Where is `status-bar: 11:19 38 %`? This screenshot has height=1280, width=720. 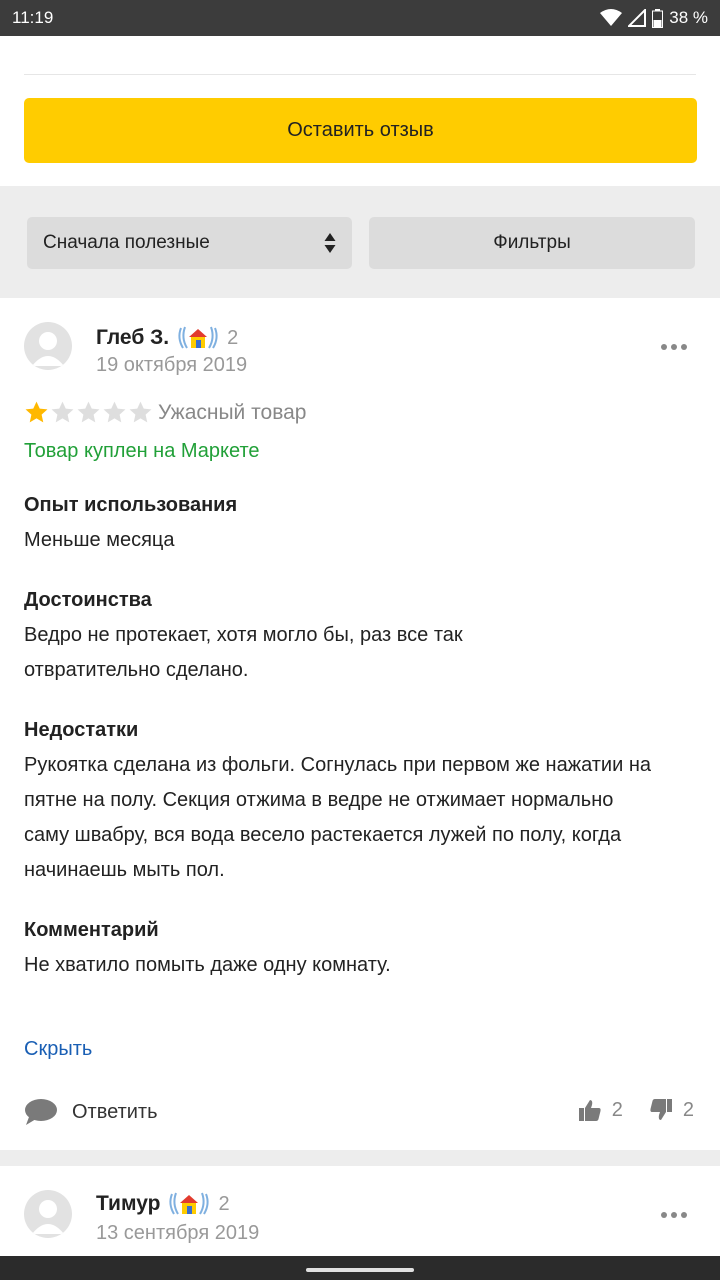 status-bar: 11:19 38 % is located at coordinates (360, 18).